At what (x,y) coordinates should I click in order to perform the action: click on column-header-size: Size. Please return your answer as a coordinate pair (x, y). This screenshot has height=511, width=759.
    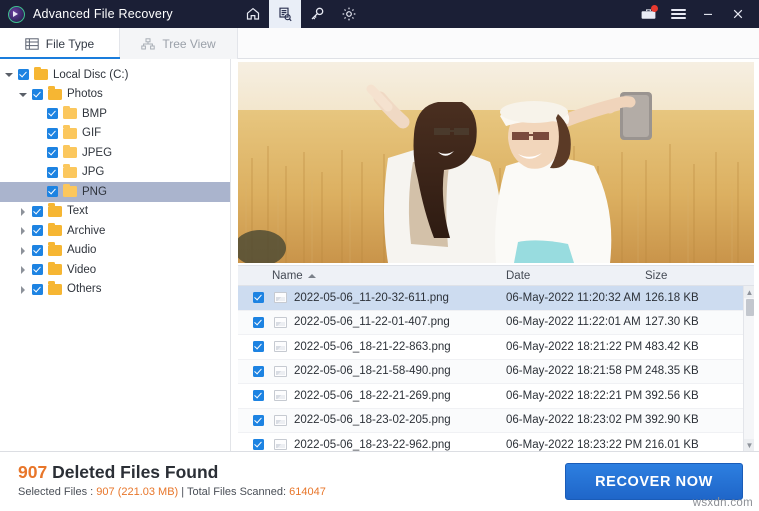
    Looking at the image, I should click on (656, 276).